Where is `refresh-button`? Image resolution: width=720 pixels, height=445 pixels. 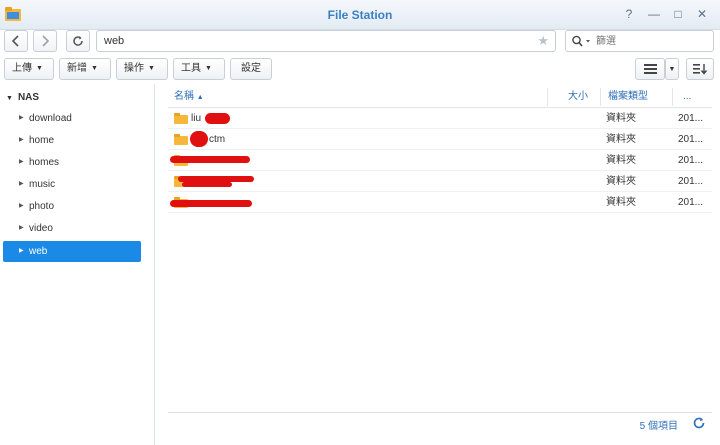 refresh-button is located at coordinates (78, 41).